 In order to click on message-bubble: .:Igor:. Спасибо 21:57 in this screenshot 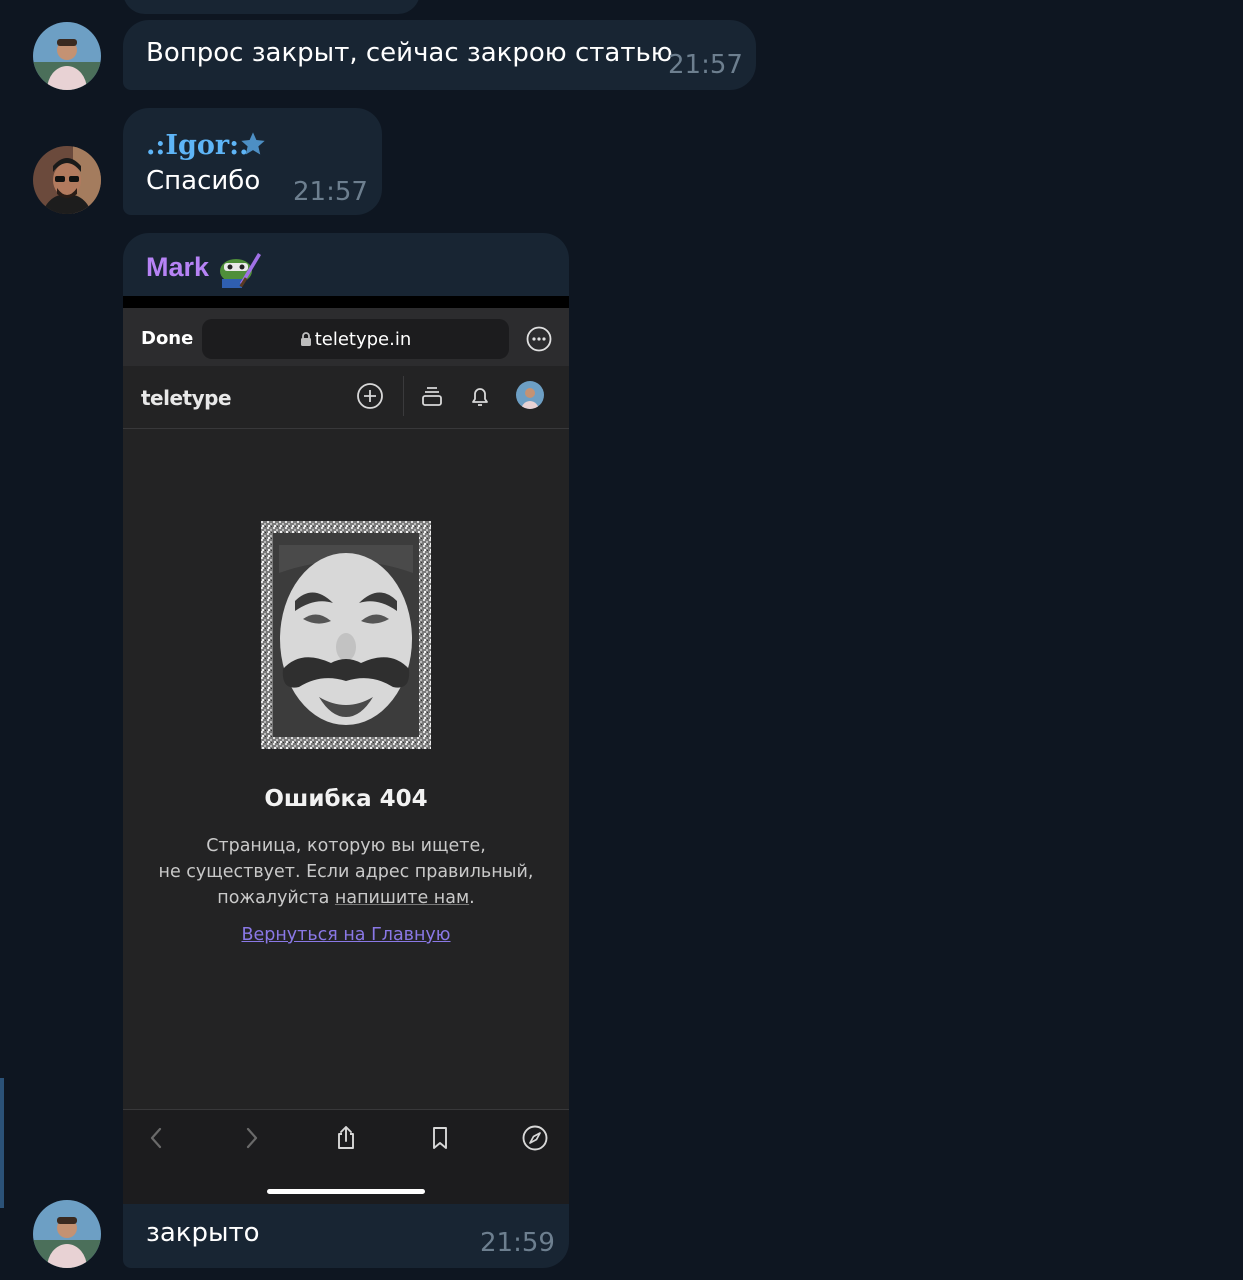, I will do `click(252, 161)`.